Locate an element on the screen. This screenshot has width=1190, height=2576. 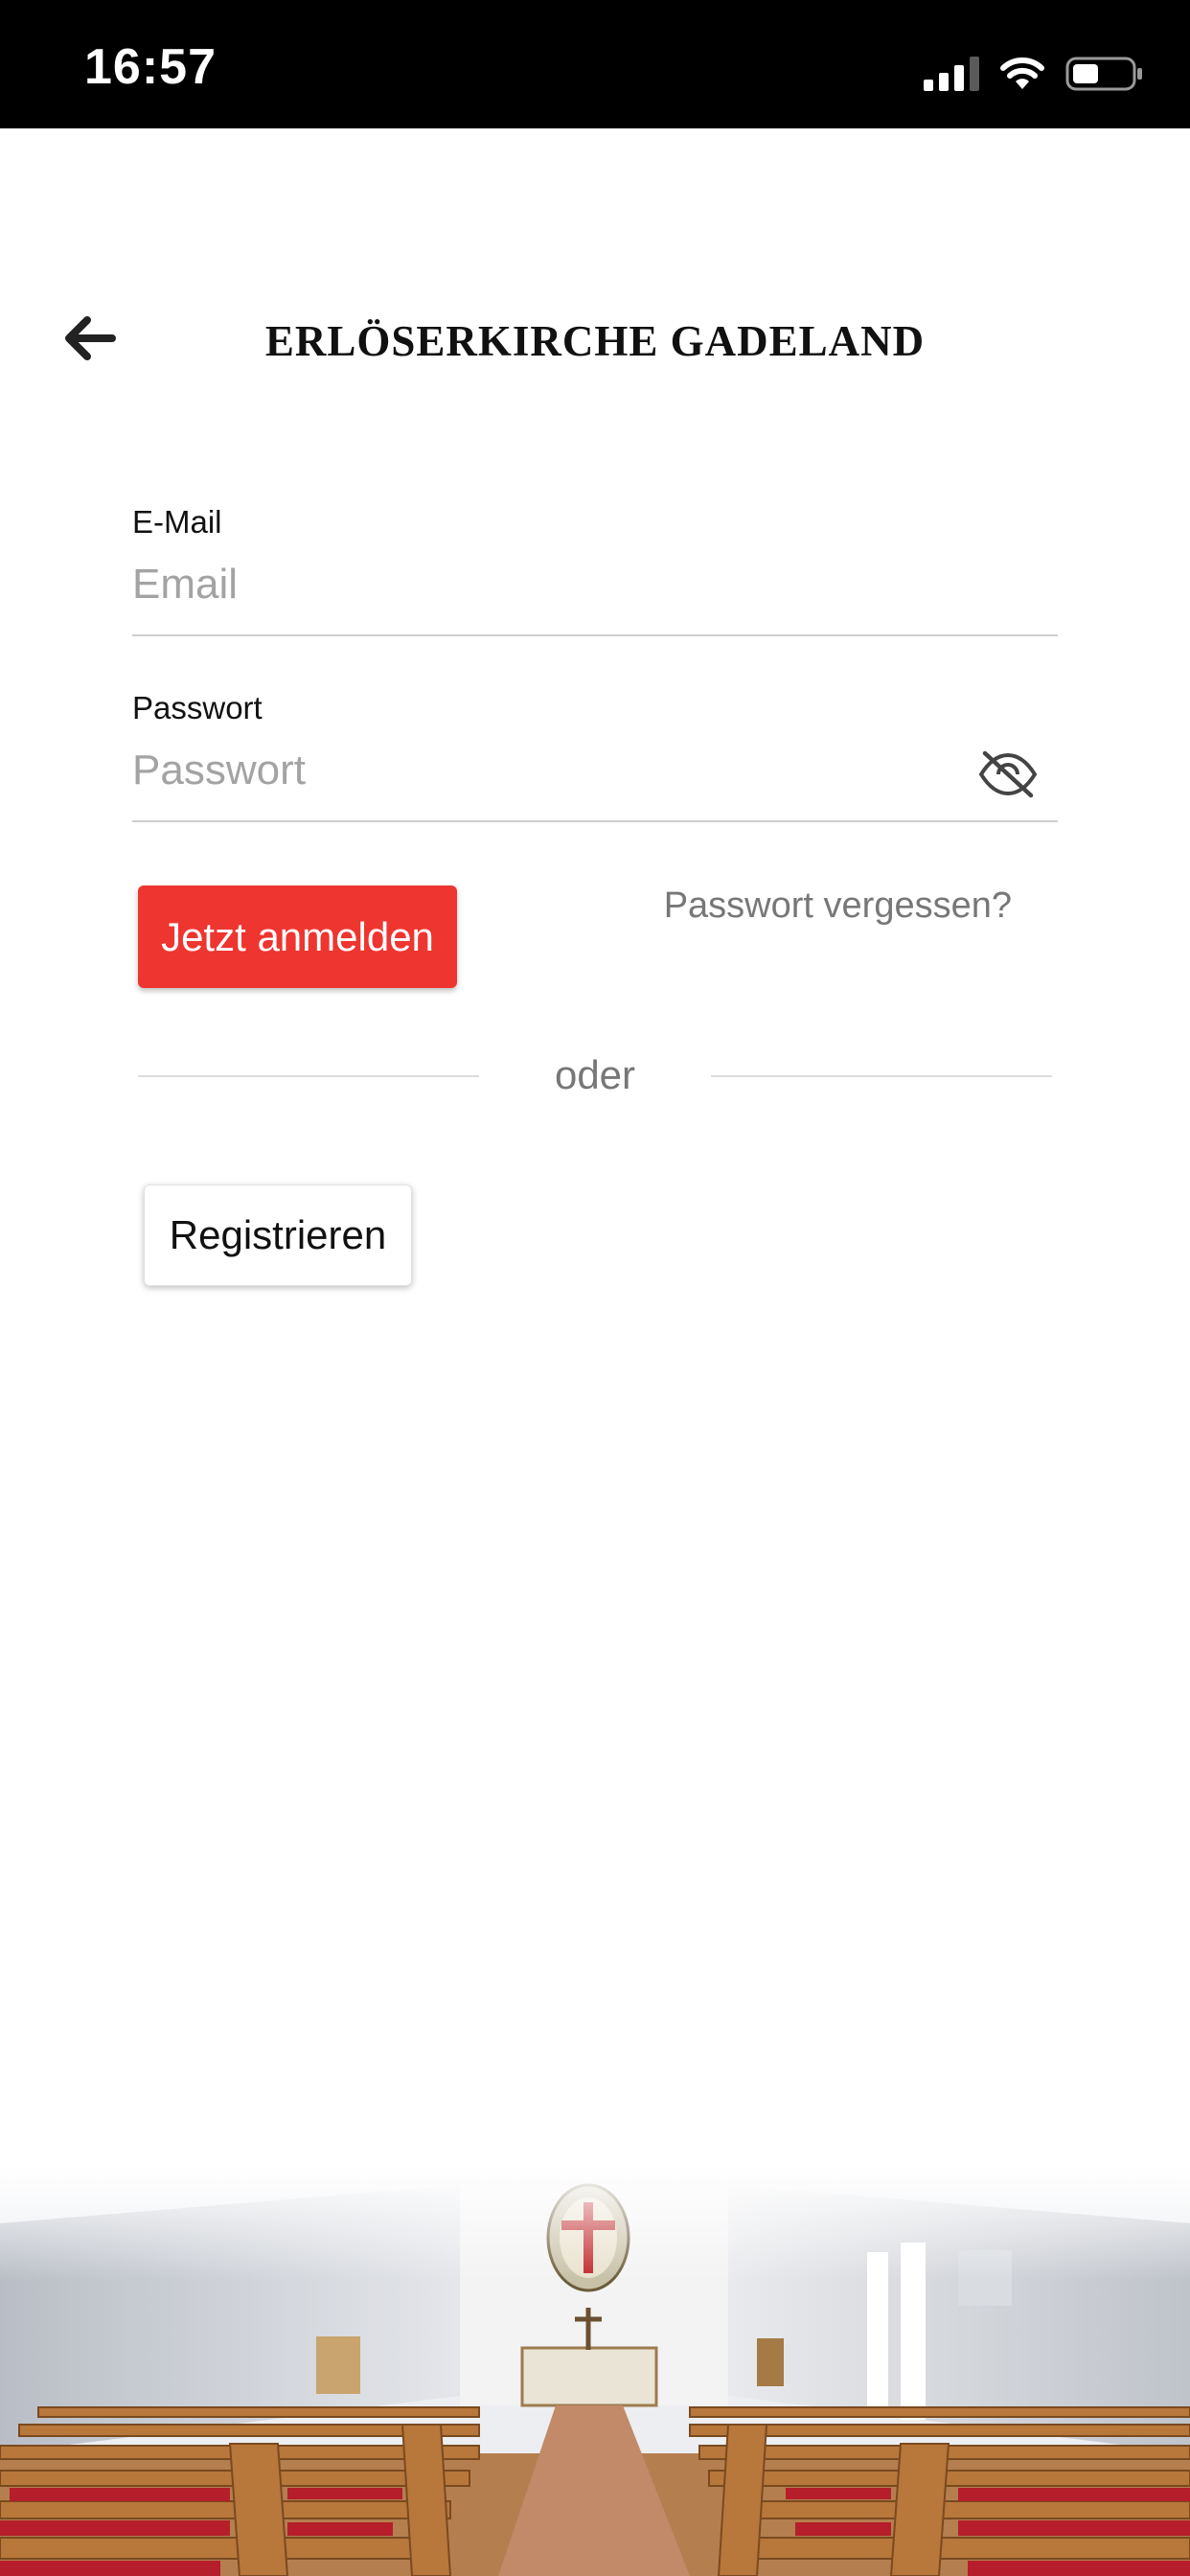
password-visibility-toggle is located at coordinates (1008, 774).